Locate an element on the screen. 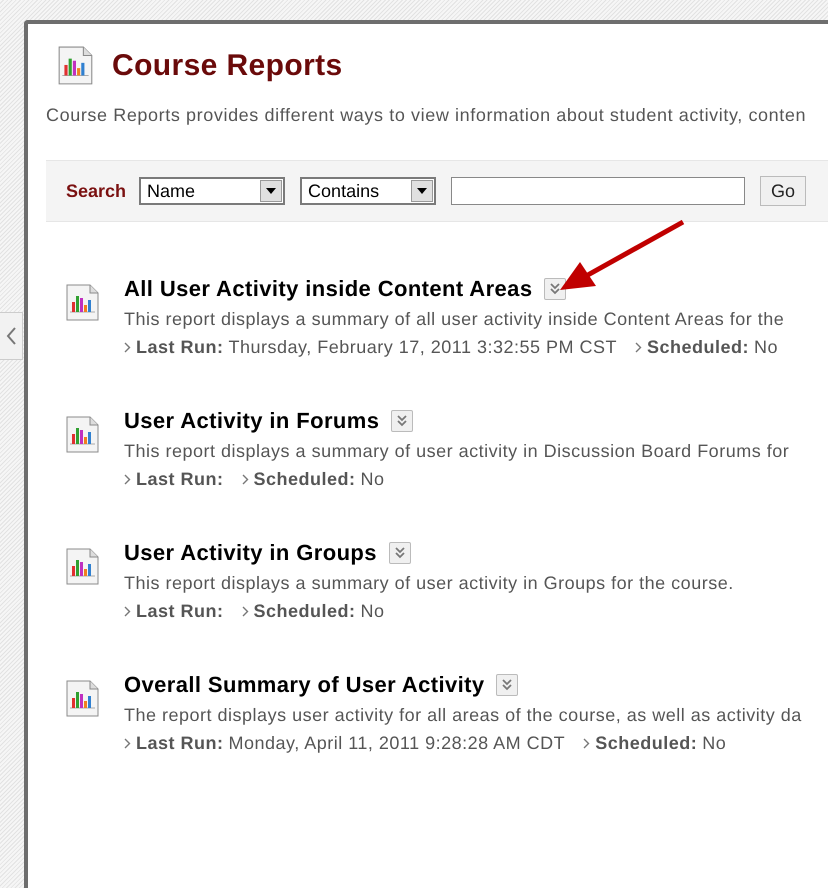  page-description: Course Reports provides different ways to view information about student activity, conten is located at coordinates (427, 115).